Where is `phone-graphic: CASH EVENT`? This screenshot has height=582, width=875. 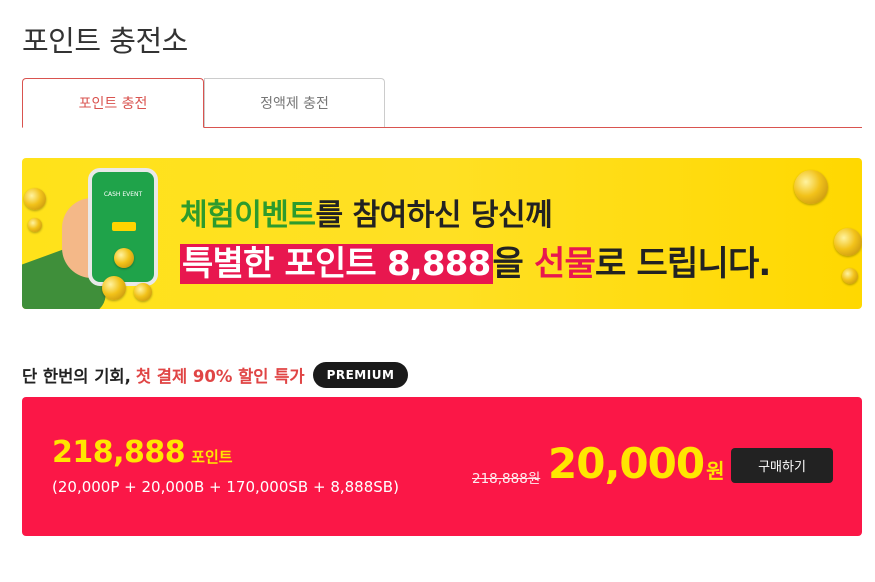 phone-graphic: CASH EVENT is located at coordinates (123, 227).